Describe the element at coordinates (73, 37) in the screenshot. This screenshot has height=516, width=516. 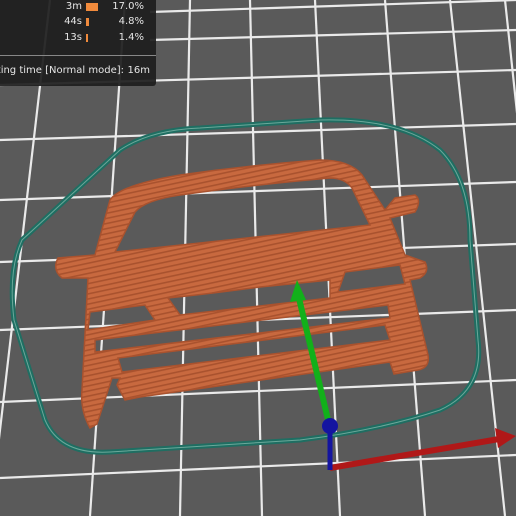
I see `stats-time: 13s` at that location.